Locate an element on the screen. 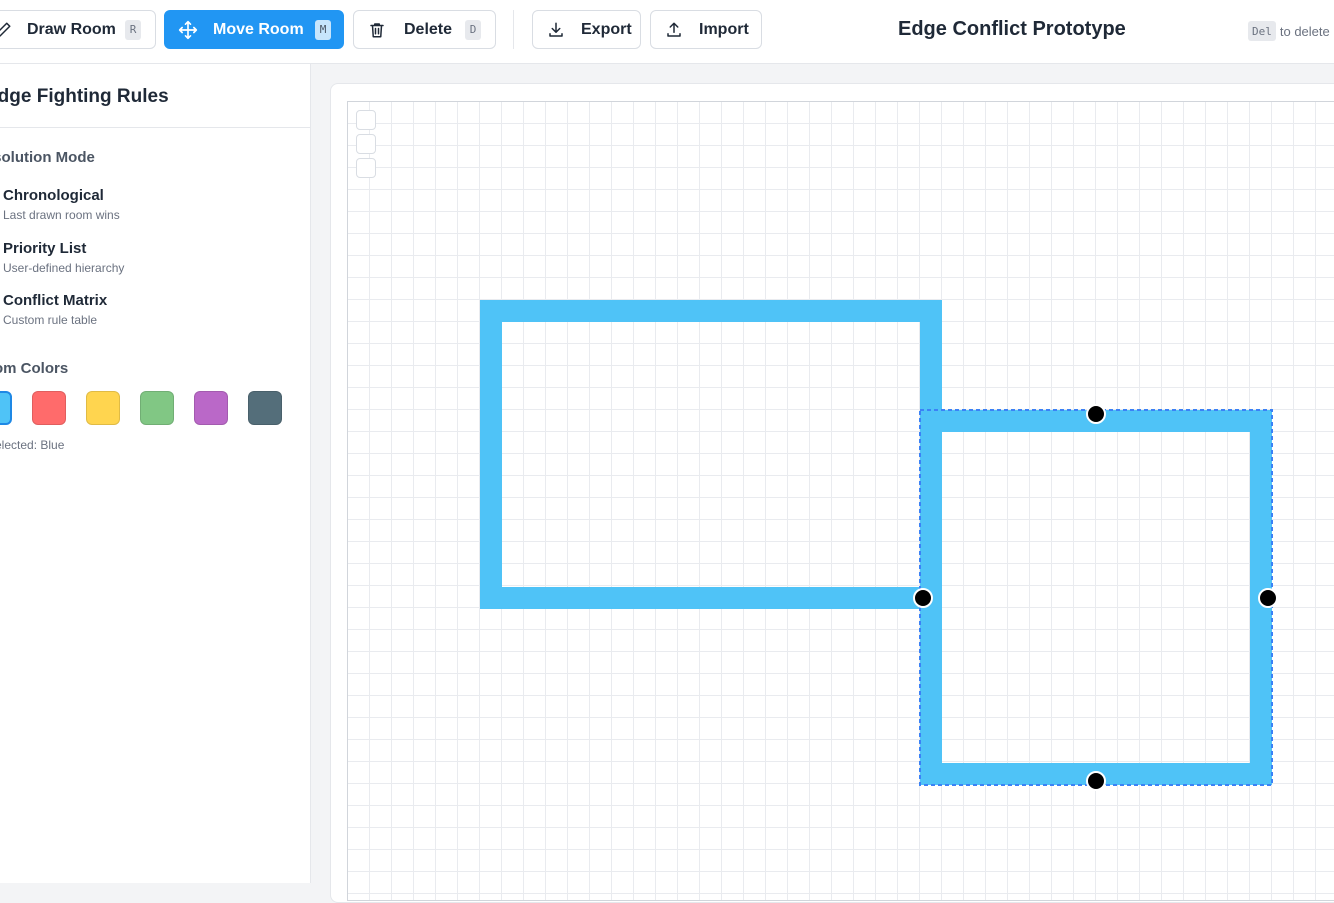 The height and width of the screenshot is (903, 1334). resize-handle-top is located at coordinates (1096, 414).